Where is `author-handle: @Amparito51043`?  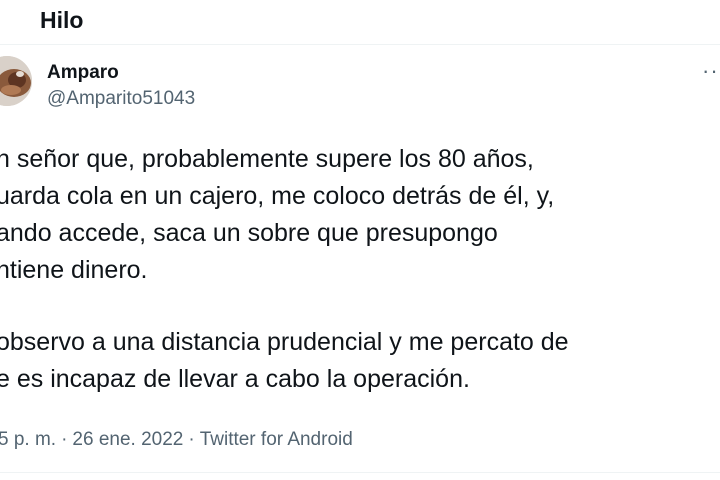
author-handle: @Amparito51043 is located at coordinates (121, 99).